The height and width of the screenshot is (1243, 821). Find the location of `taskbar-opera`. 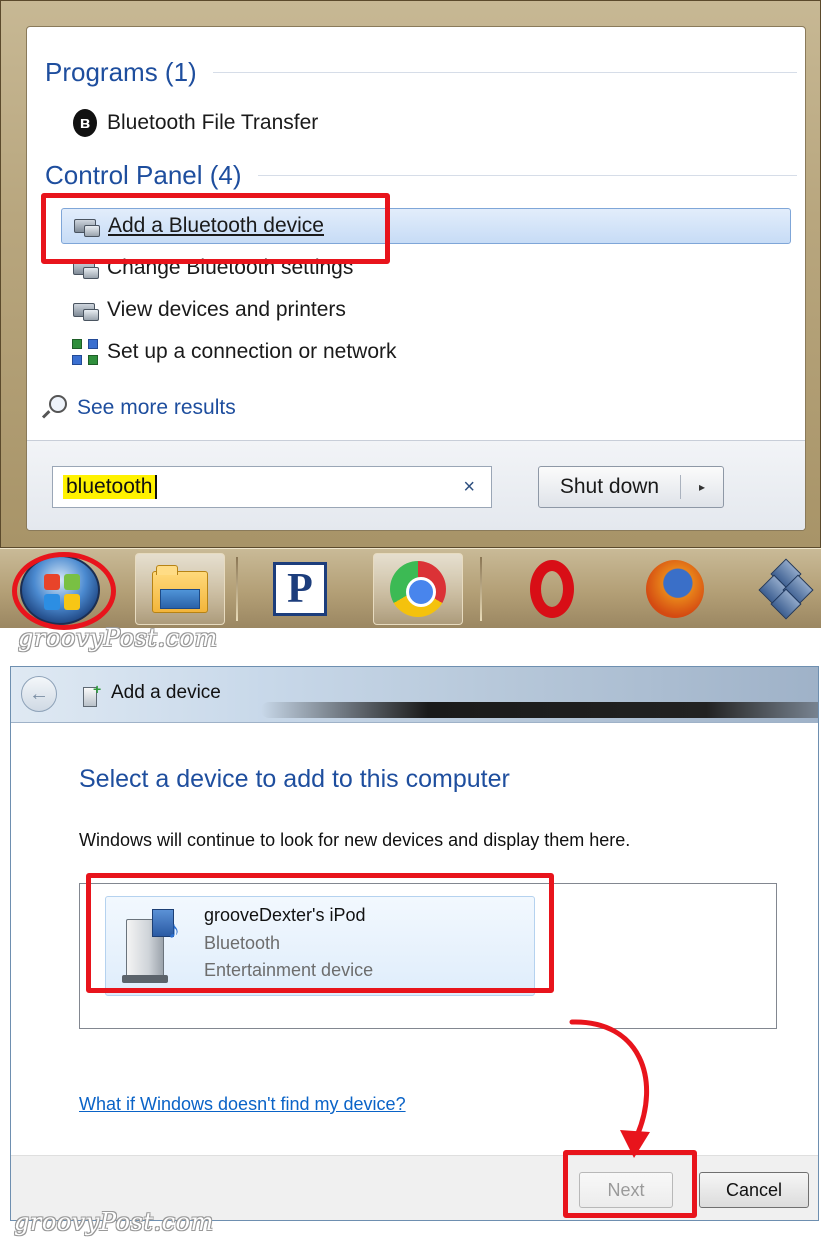

taskbar-opera is located at coordinates (552, 589).